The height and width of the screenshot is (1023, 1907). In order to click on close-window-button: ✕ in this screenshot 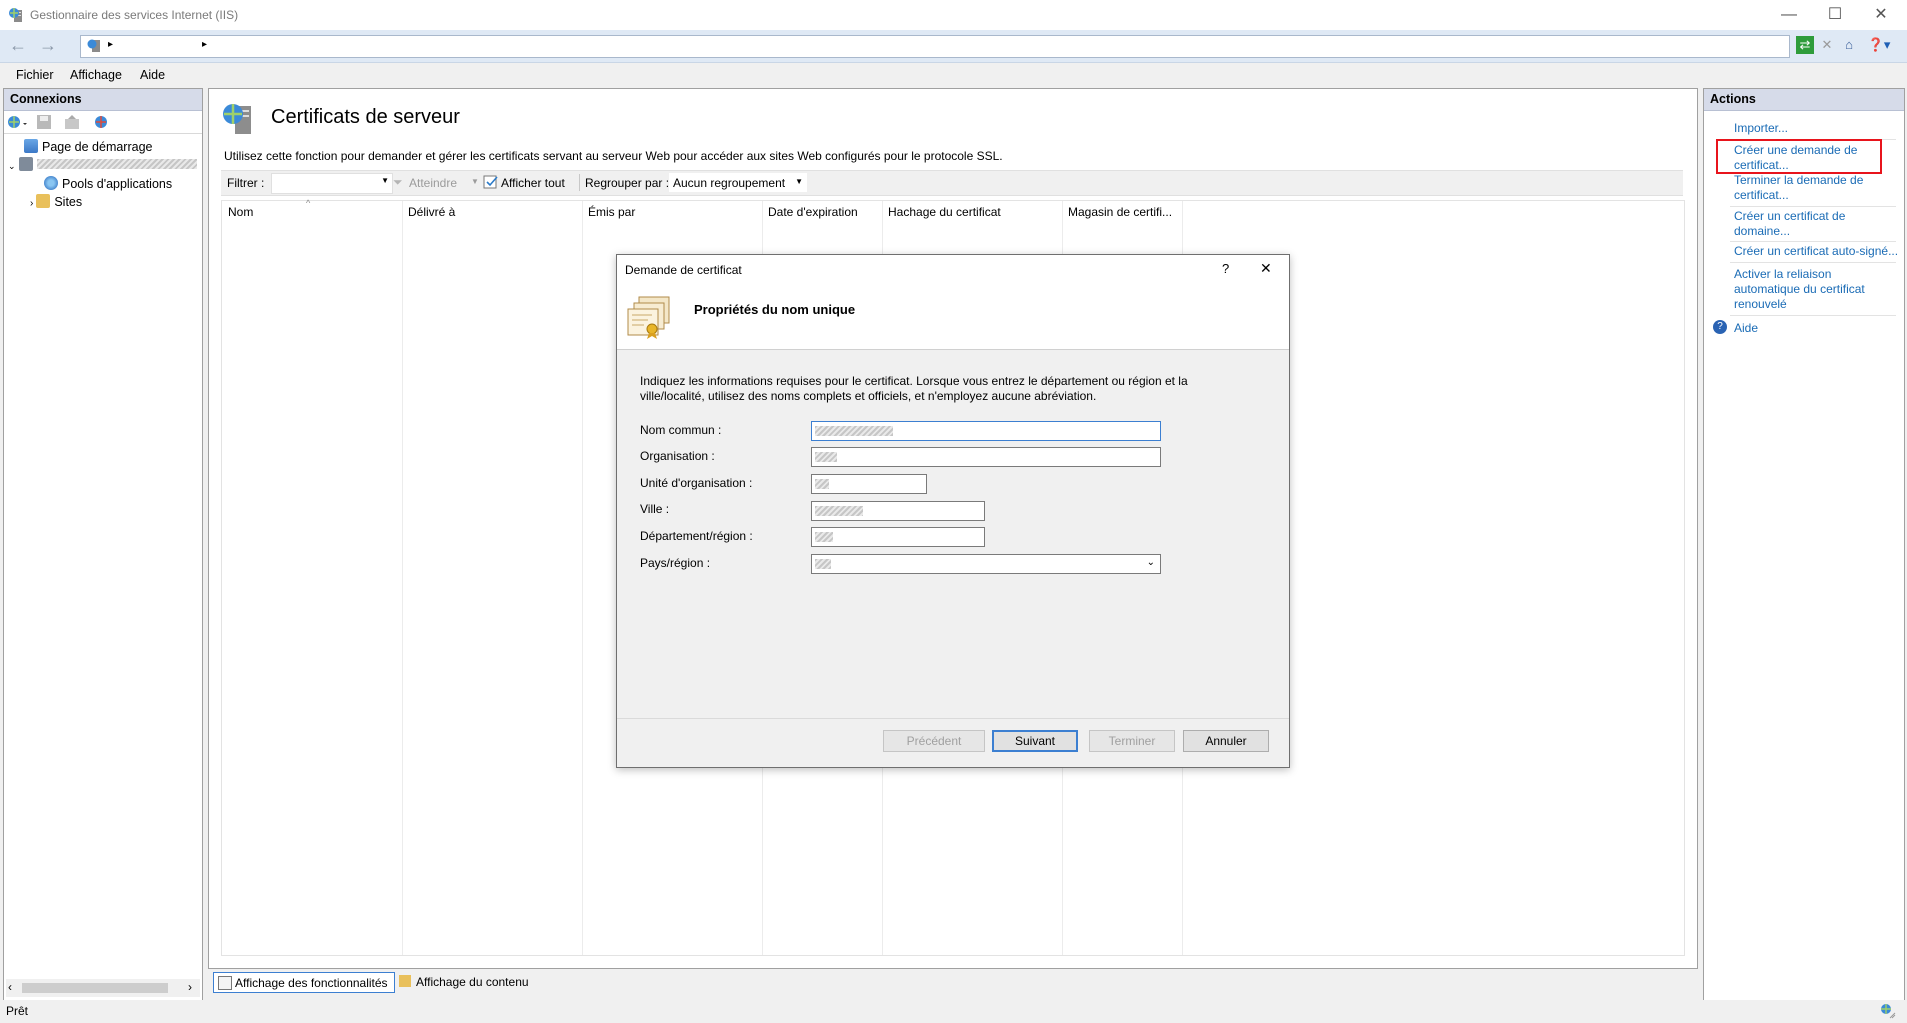, I will do `click(1881, 15)`.